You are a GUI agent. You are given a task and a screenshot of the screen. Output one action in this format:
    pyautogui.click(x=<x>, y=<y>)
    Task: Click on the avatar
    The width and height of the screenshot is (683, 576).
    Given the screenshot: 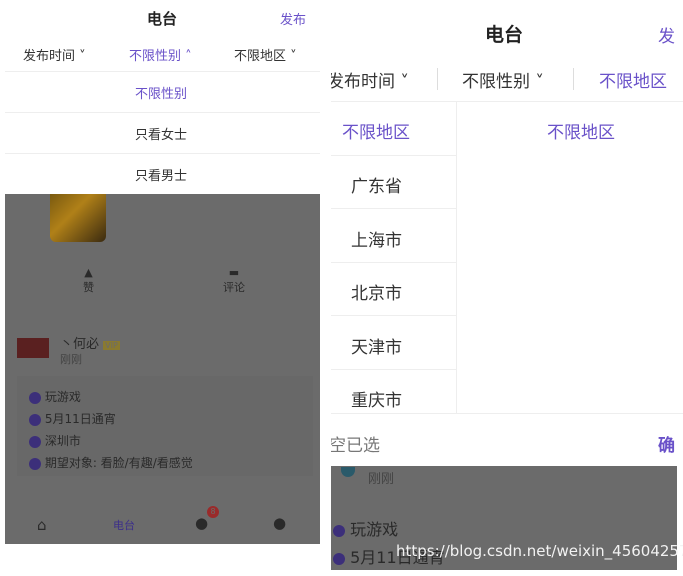 What is the action you would take?
    pyautogui.click(x=33, y=348)
    